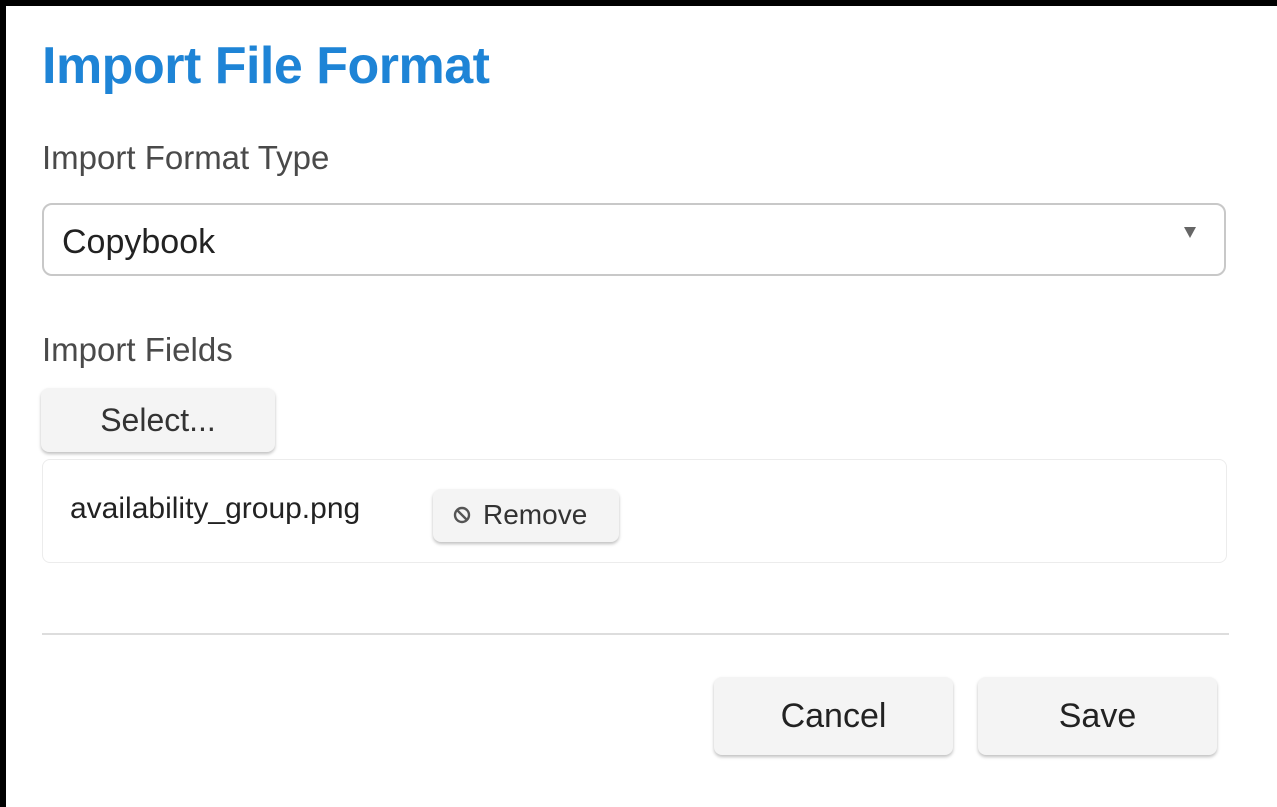  What do you see at coordinates (186, 157) in the screenshot?
I see `import-format-type-label: Import Format Type` at bounding box center [186, 157].